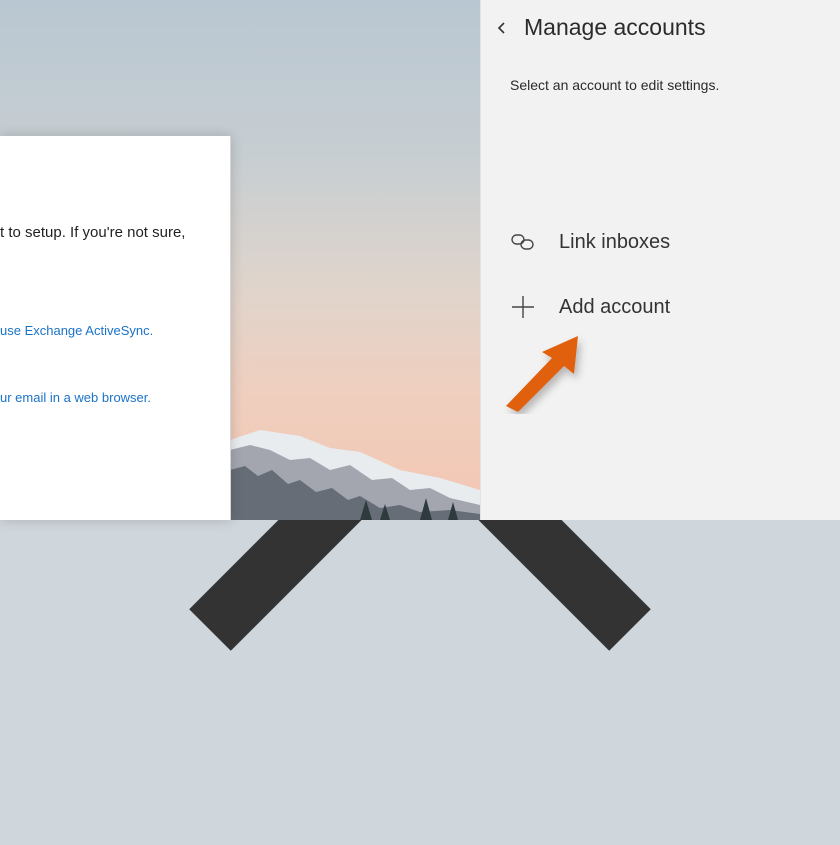 The image size is (840, 845). Describe the element at coordinates (75, 397) in the screenshot. I see `web-browser-link: ur email in a web browser.` at that location.